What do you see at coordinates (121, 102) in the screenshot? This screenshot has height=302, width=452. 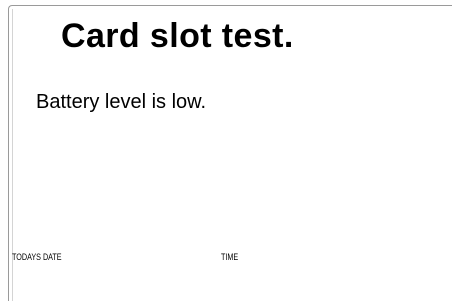 I see `battery-status-message: Battery level is low.` at bounding box center [121, 102].